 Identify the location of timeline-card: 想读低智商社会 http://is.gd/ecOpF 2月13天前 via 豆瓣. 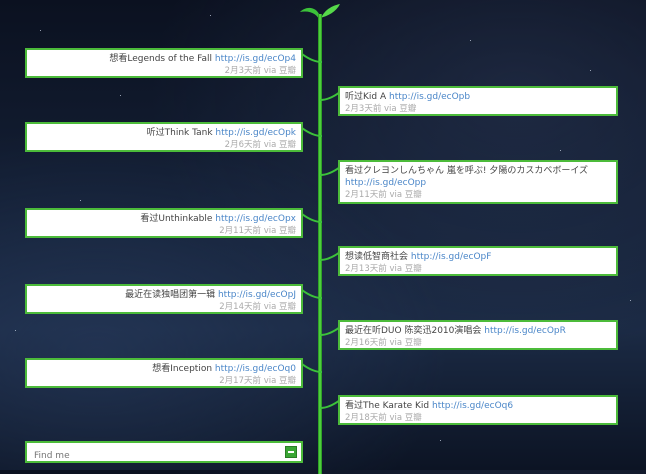
(478, 261).